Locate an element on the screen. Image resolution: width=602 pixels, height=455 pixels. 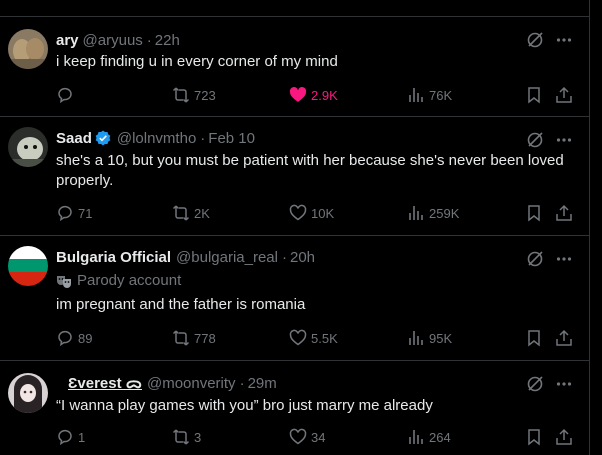
tweet-header: Saad @lolnvmtho · Feb 10 is located at coordinates (155, 138).